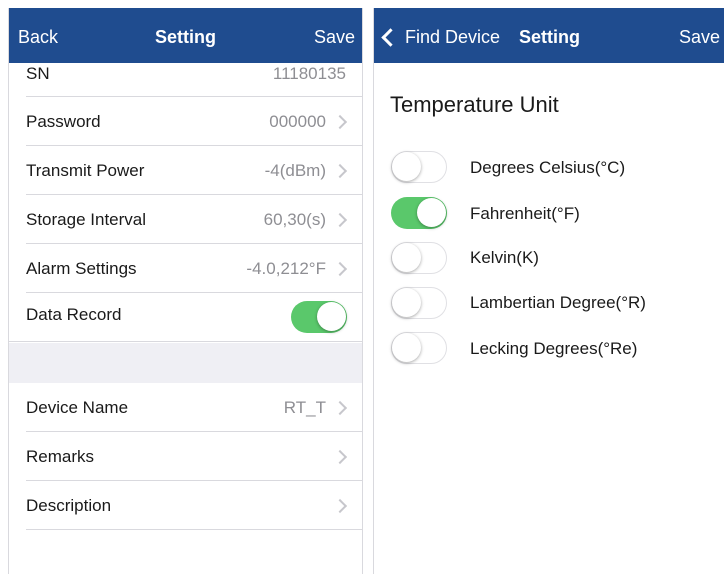 The height and width of the screenshot is (574, 724). I want to click on celsius-toggle, so click(419, 167).